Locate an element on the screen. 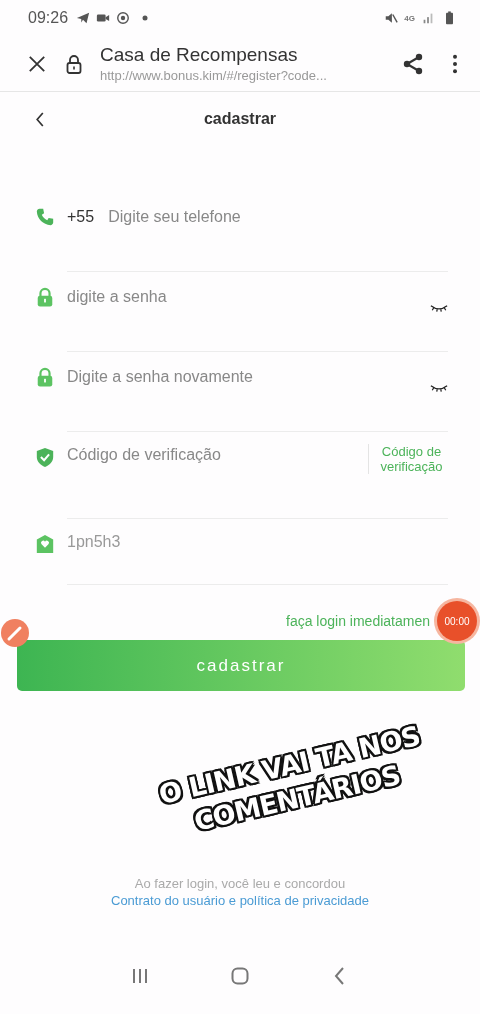 The height and width of the screenshot is (1014, 480). record-timer: 00:00 is located at coordinates (457, 621).